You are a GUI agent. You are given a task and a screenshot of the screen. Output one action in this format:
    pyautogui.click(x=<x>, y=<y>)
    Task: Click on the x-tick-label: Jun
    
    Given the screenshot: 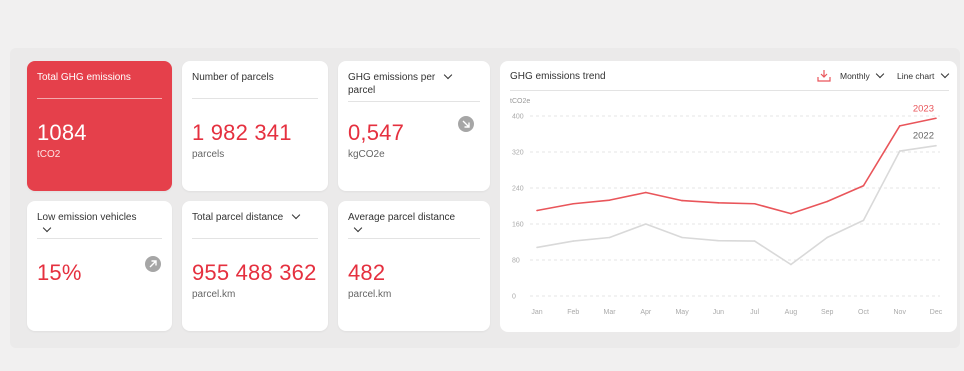 What is the action you would take?
    pyautogui.click(x=718, y=312)
    